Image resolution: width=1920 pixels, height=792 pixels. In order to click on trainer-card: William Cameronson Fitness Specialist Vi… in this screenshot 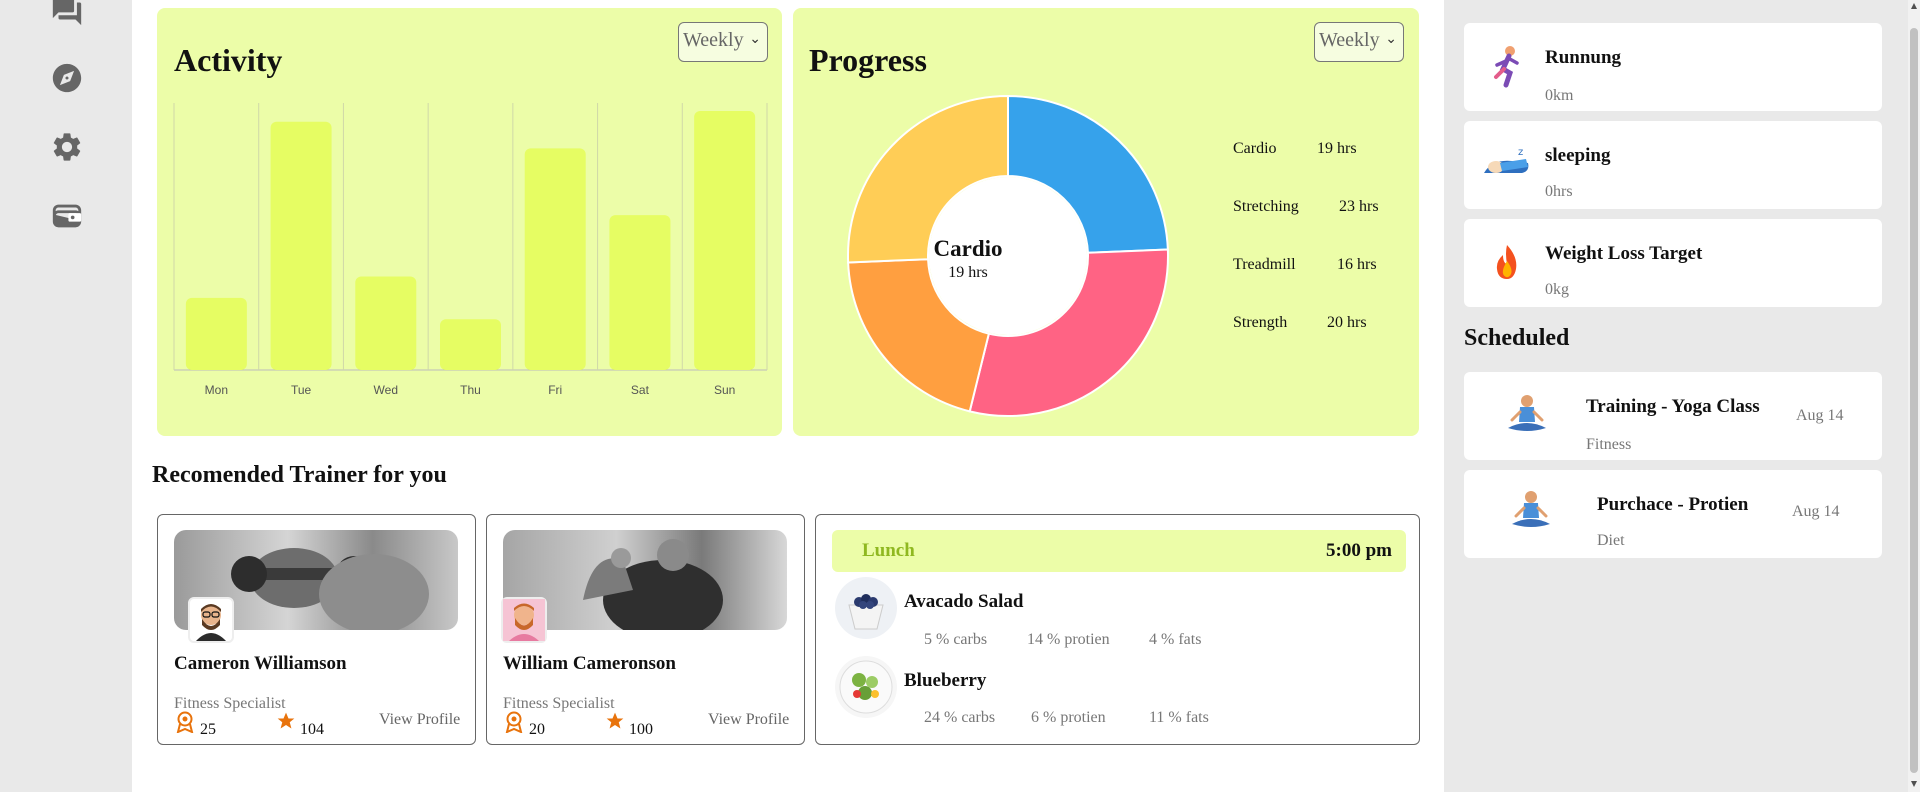, I will do `click(645, 629)`.